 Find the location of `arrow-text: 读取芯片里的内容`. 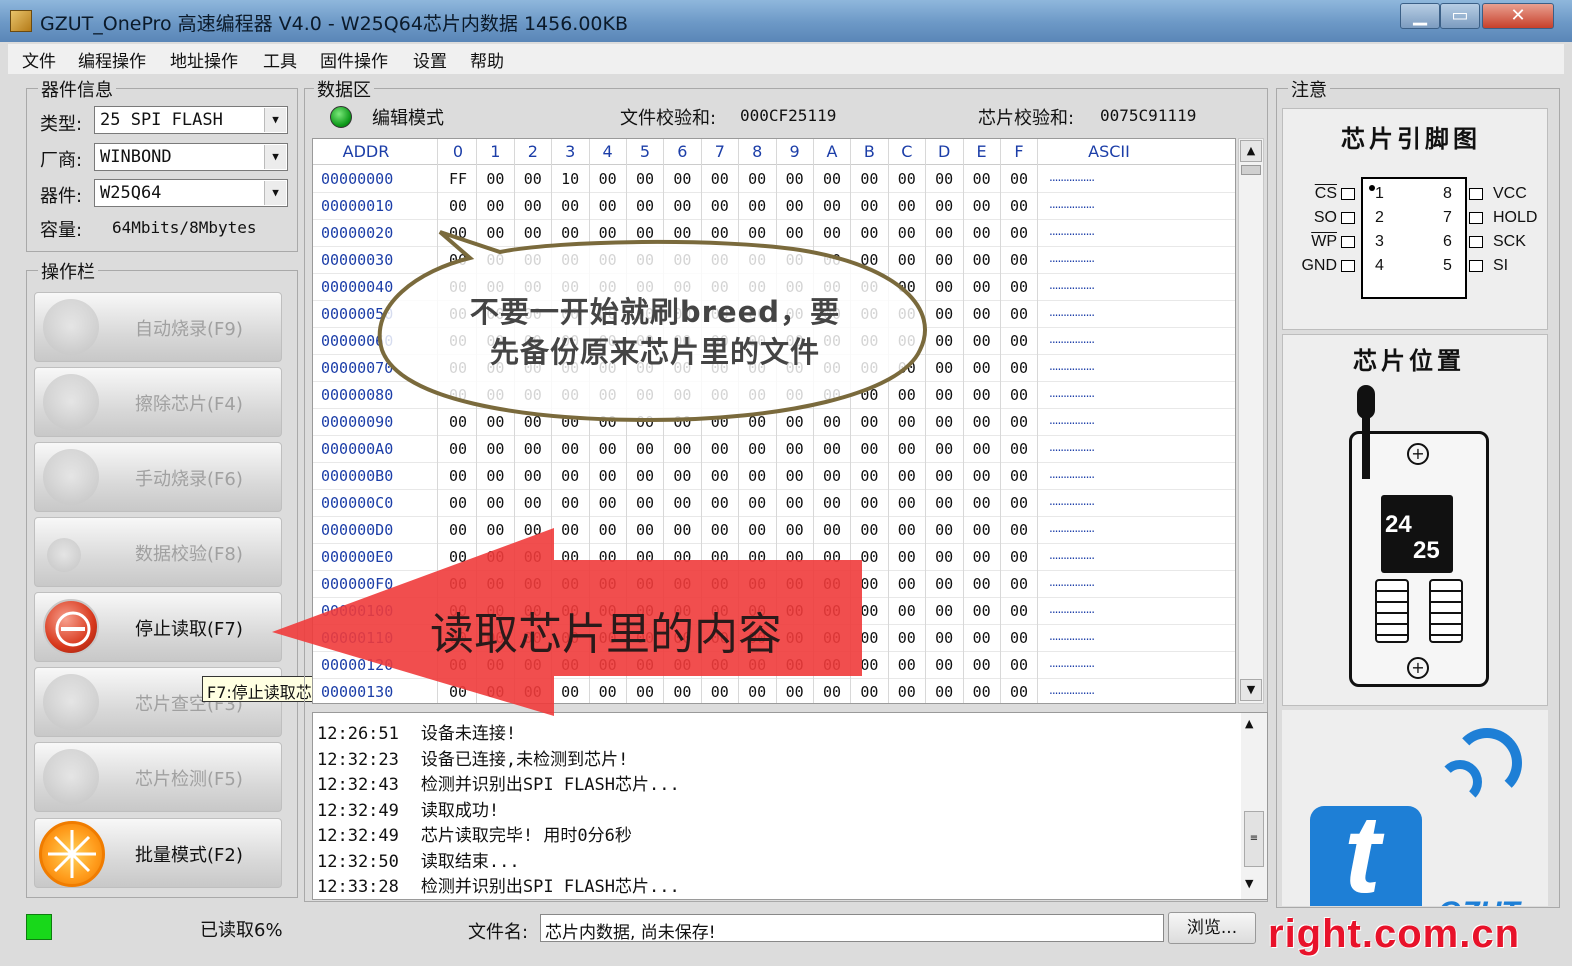

arrow-text: 读取芯片里的内容 is located at coordinates (606, 634).